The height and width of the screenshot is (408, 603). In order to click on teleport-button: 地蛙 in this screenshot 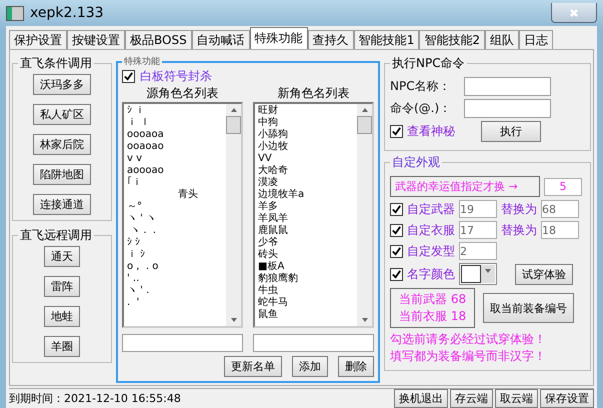, I will do `click(62, 316)`.